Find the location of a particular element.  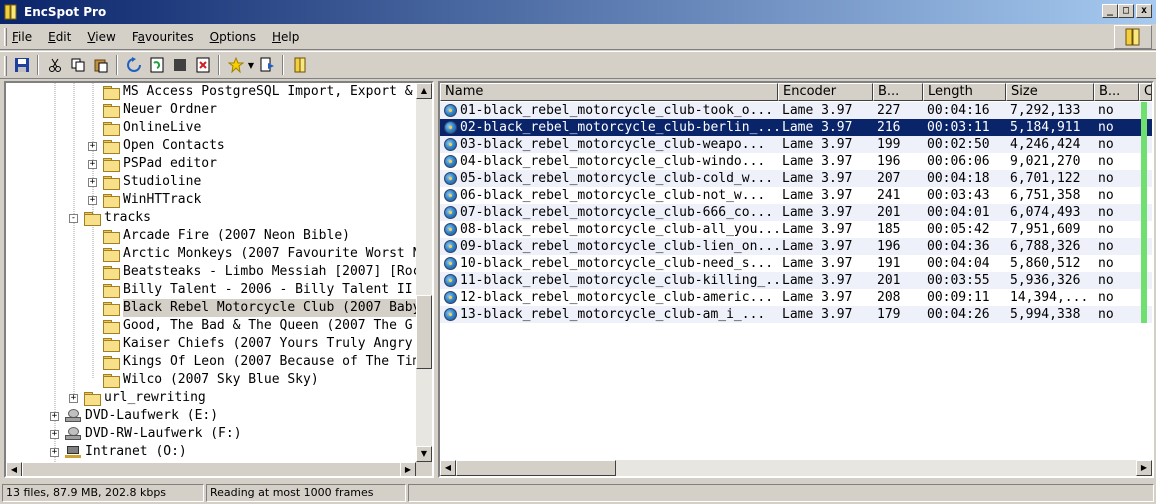

tree-item: + WinHTTrack is located at coordinates (144, 200).